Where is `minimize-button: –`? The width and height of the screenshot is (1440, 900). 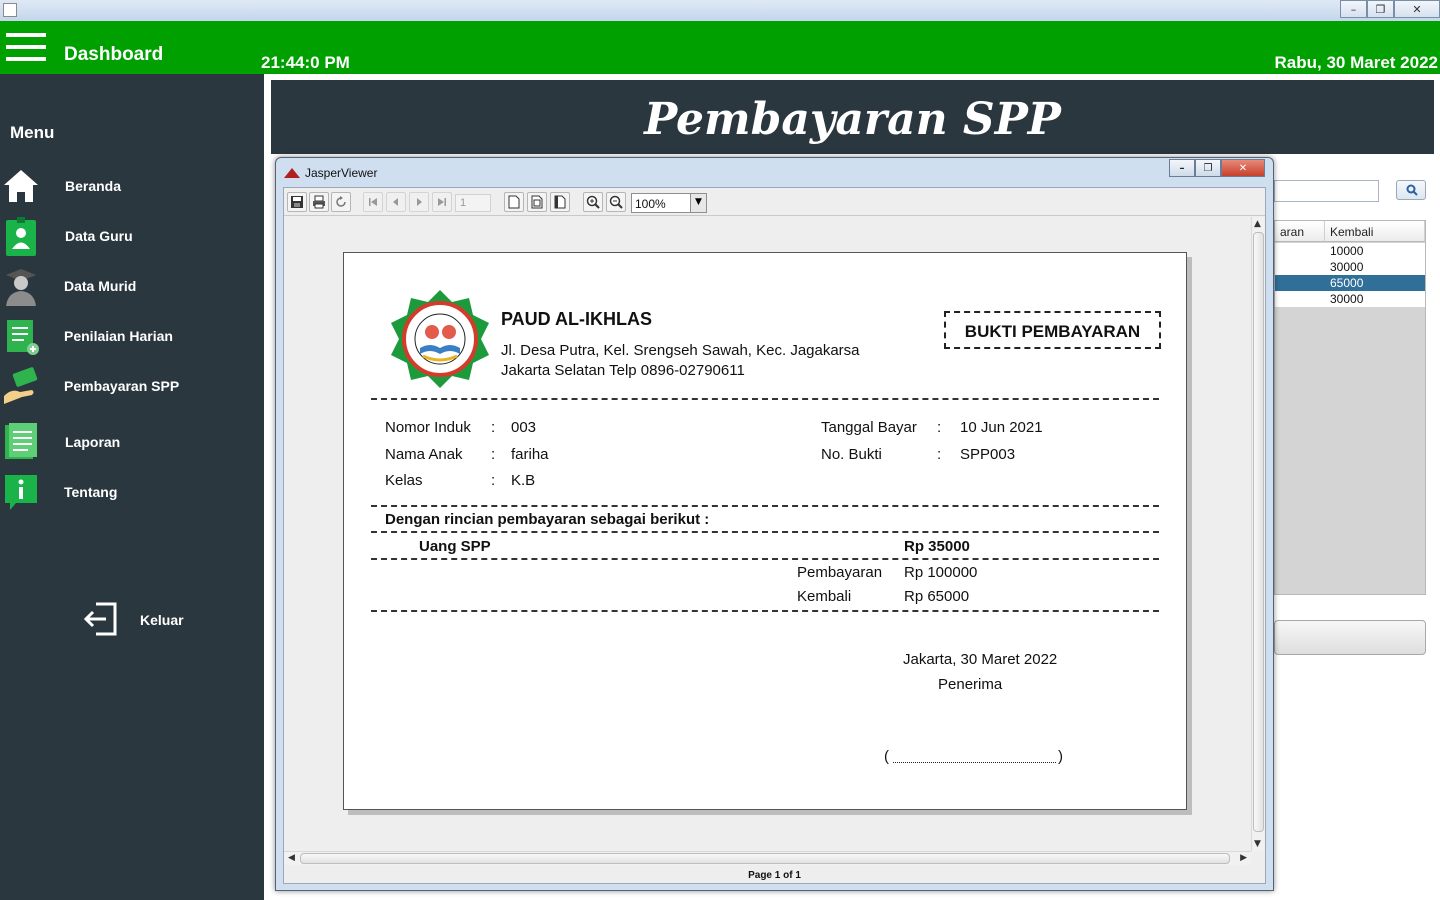 minimize-button: – is located at coordinates (1353, 9).